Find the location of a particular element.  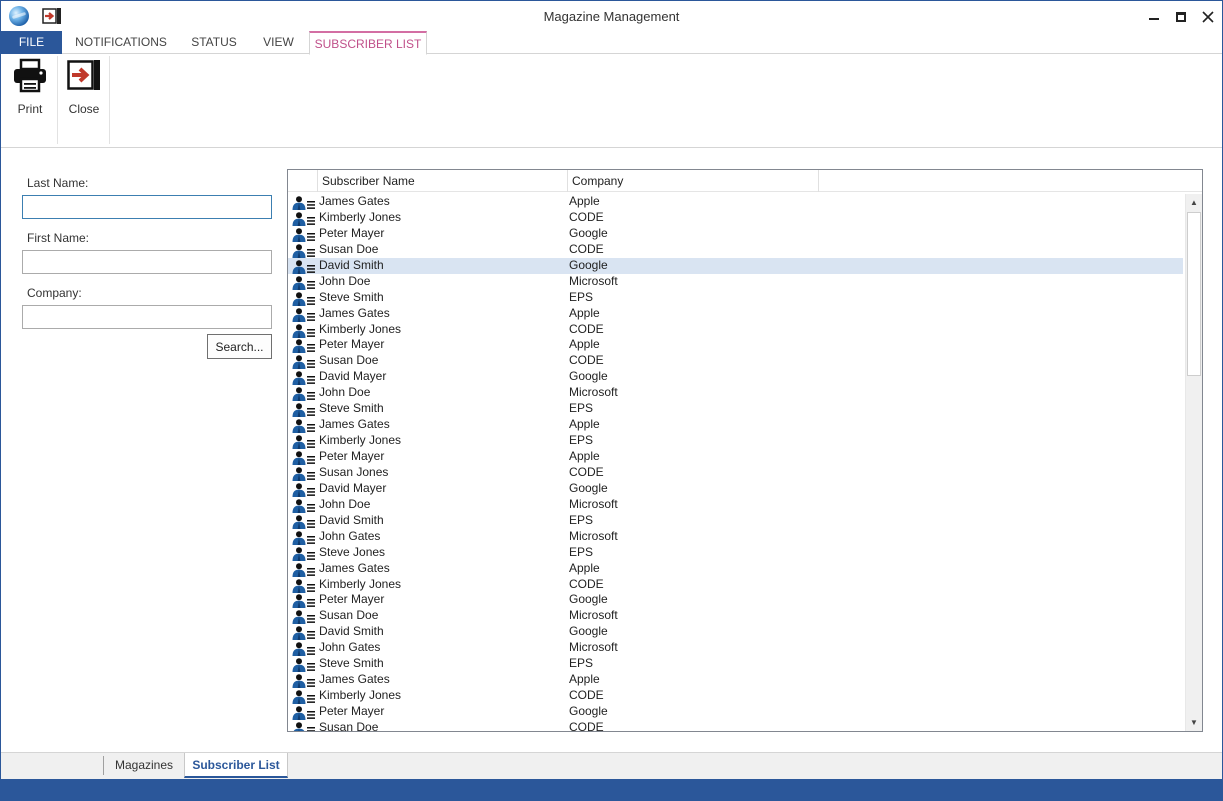

tab-view: VIEW is located at coordinates (278, 42).